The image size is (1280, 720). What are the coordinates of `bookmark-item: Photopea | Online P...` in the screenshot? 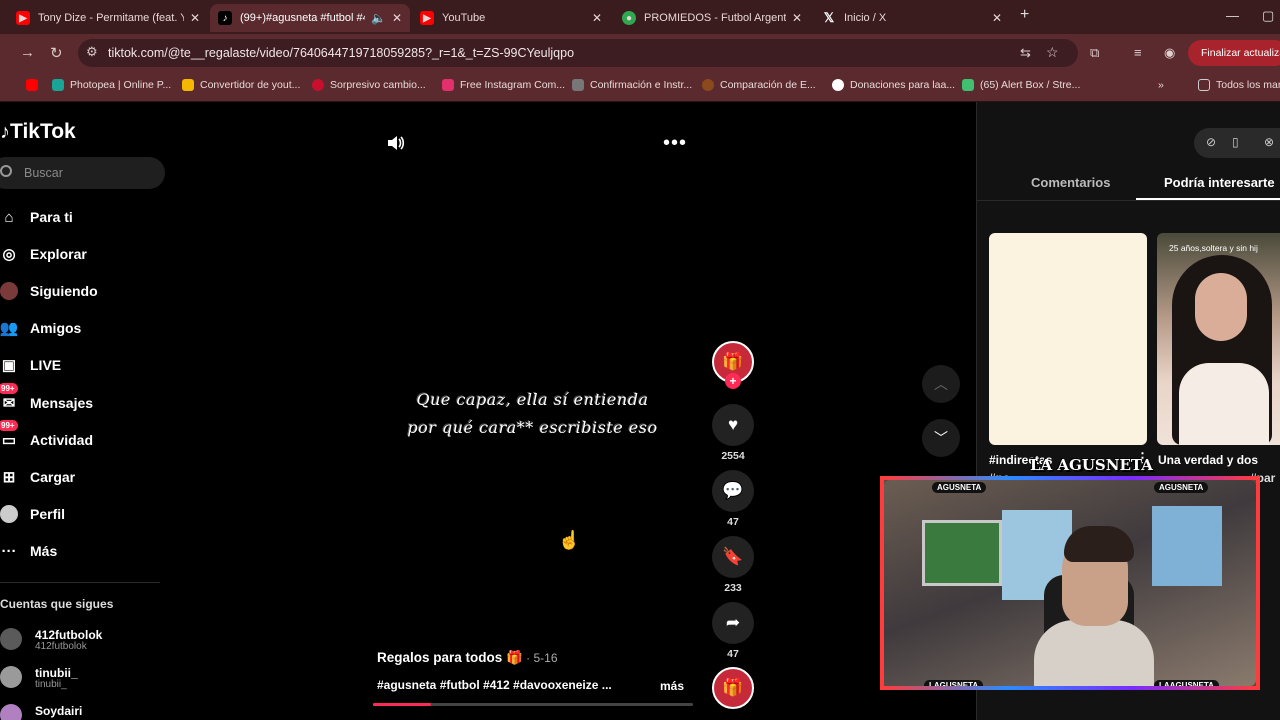 It's located at (111, 85).